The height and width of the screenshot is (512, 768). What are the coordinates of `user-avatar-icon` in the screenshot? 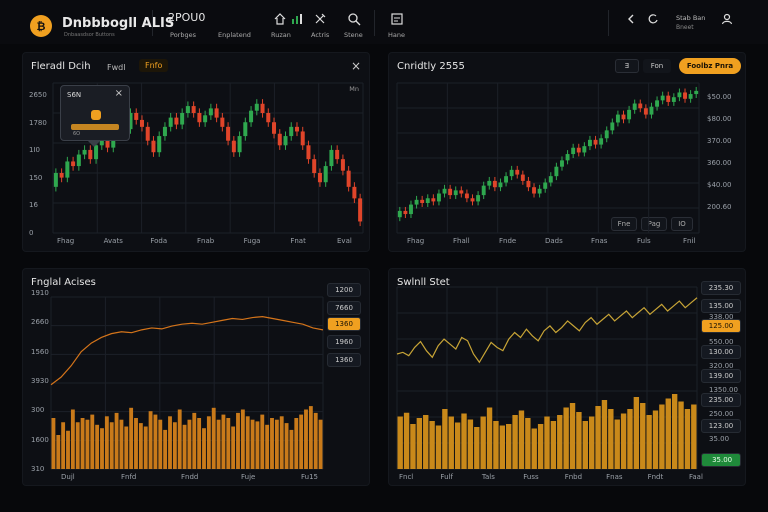 It's located at (727, 19).